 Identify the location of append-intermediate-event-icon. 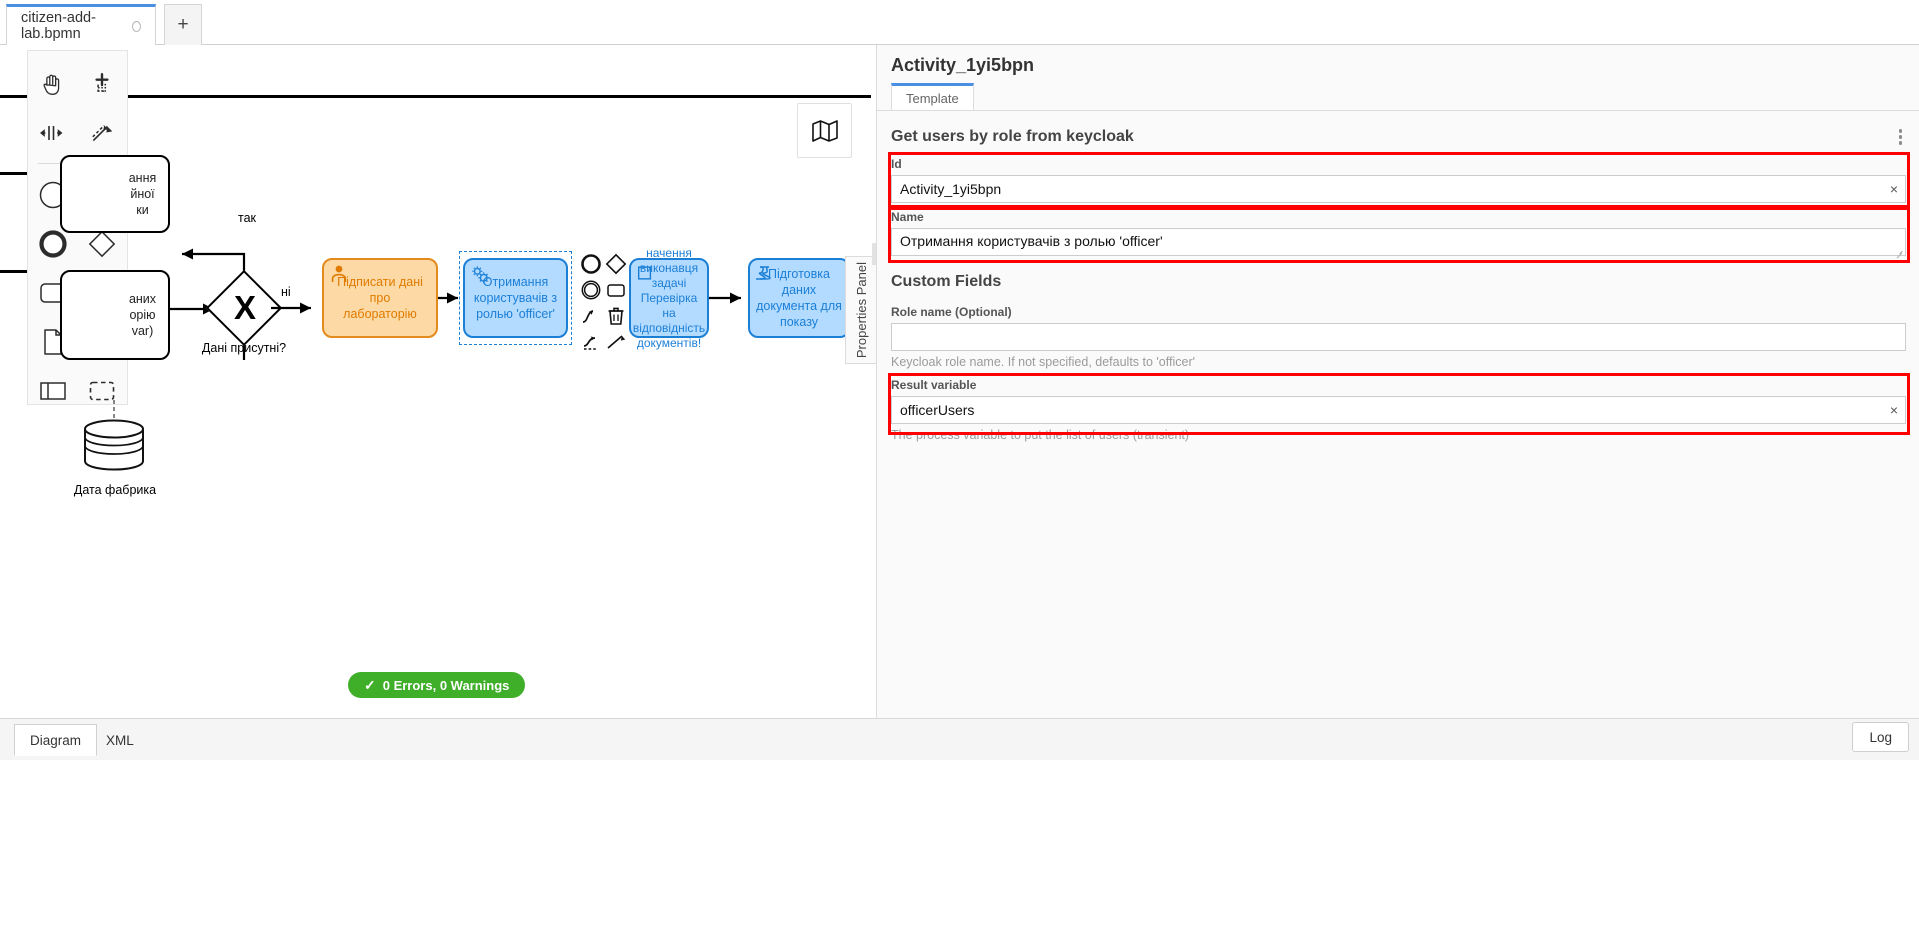
(591, 290).